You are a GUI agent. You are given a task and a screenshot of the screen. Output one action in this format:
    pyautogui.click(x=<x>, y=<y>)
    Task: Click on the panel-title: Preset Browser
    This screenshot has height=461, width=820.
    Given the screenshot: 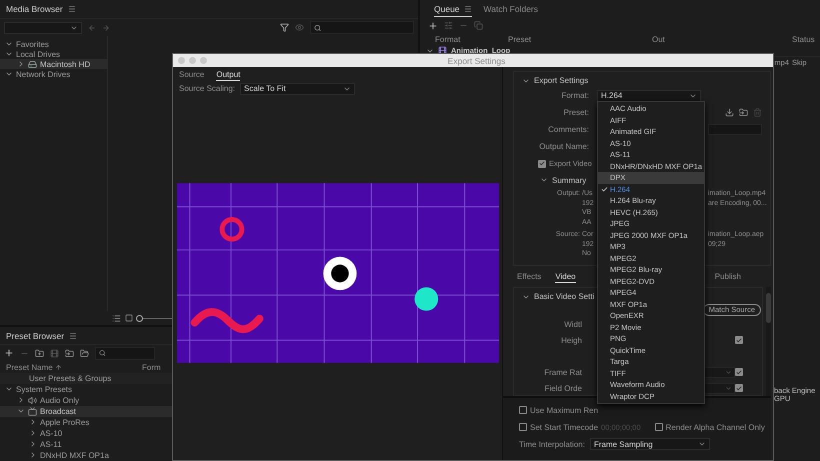 What is the action you would take?
    pyautogui.click(x=35, y=335)
    